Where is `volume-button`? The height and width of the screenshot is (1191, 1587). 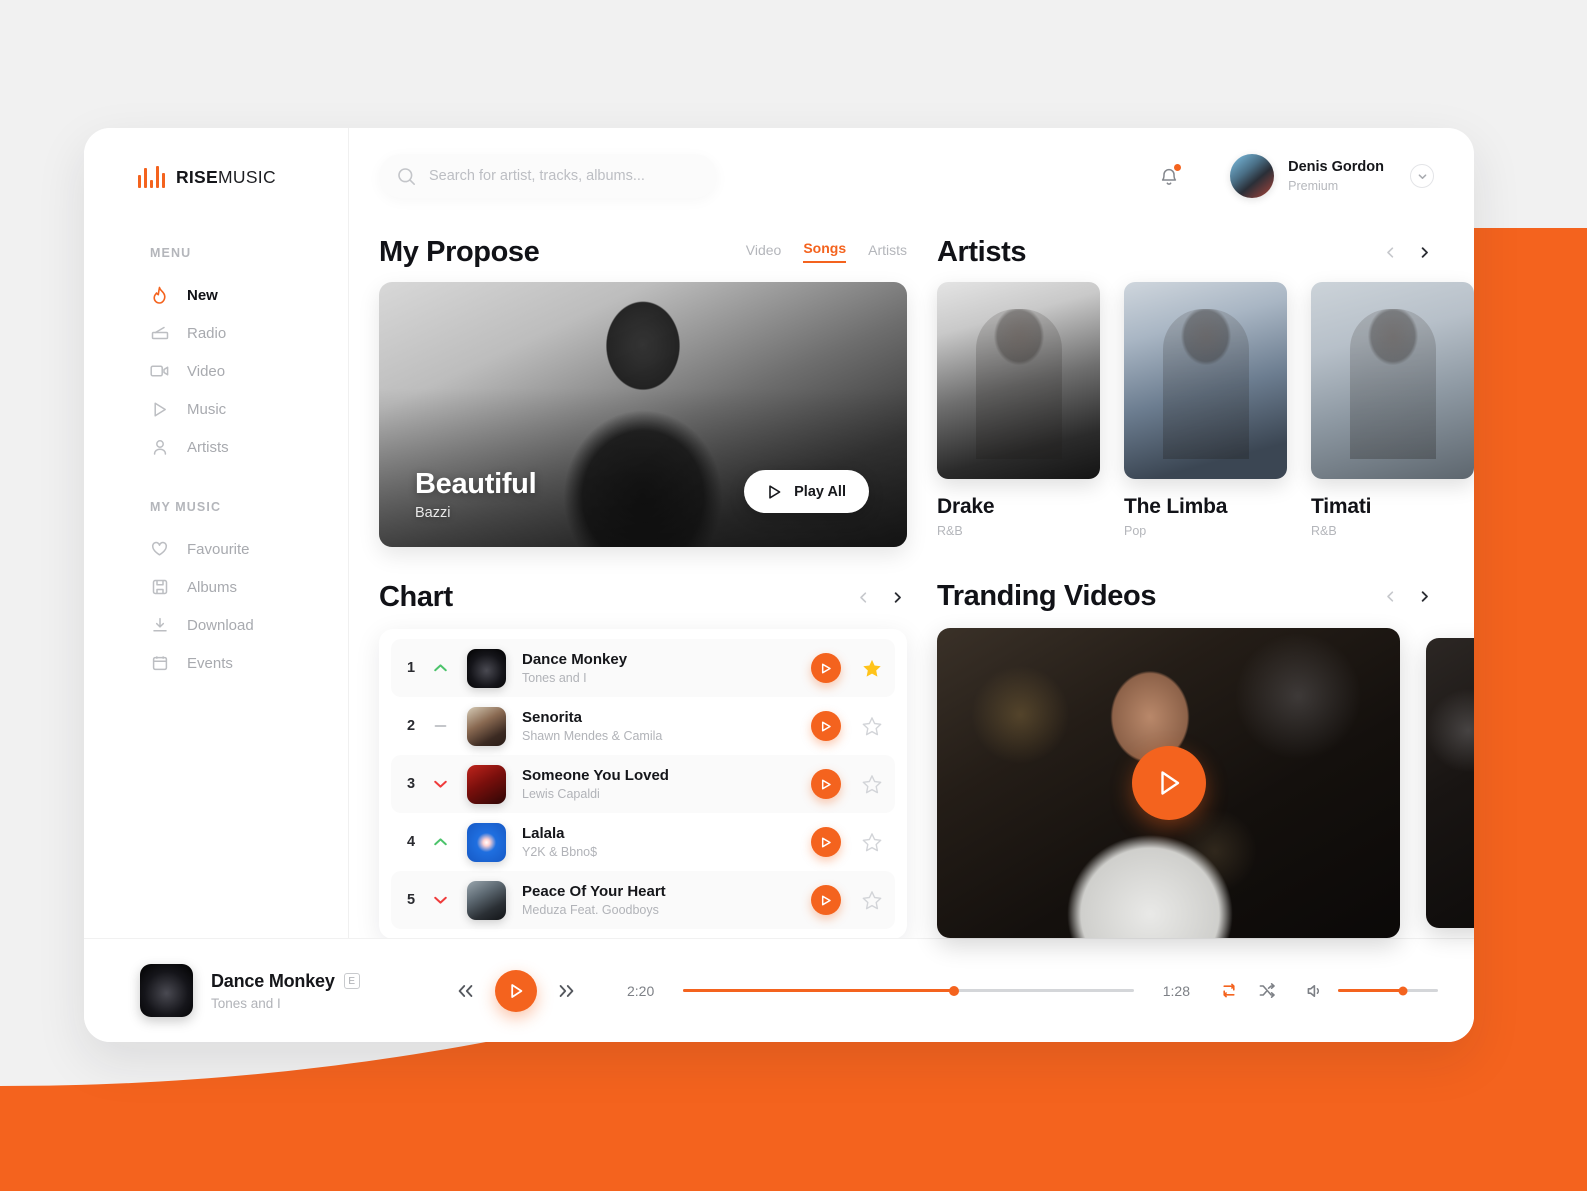 volume-button is located at coordinates (1315, 991).